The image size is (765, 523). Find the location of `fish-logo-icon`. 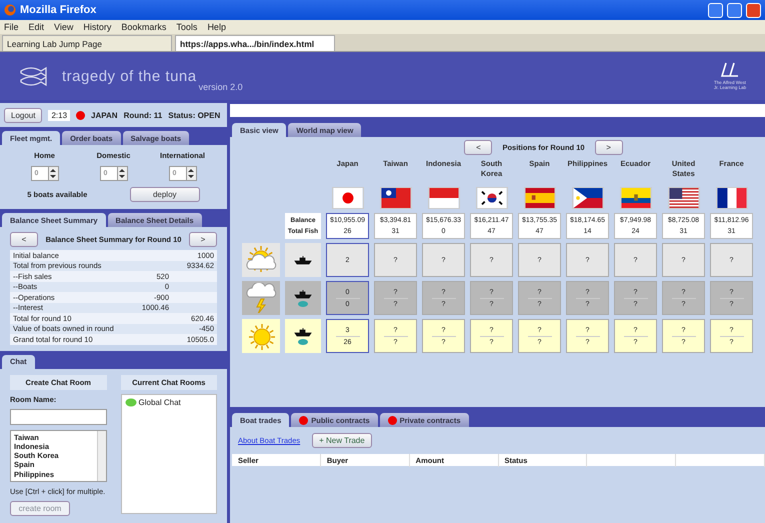

fish-logo-icon is located at coordinates (33, 76).